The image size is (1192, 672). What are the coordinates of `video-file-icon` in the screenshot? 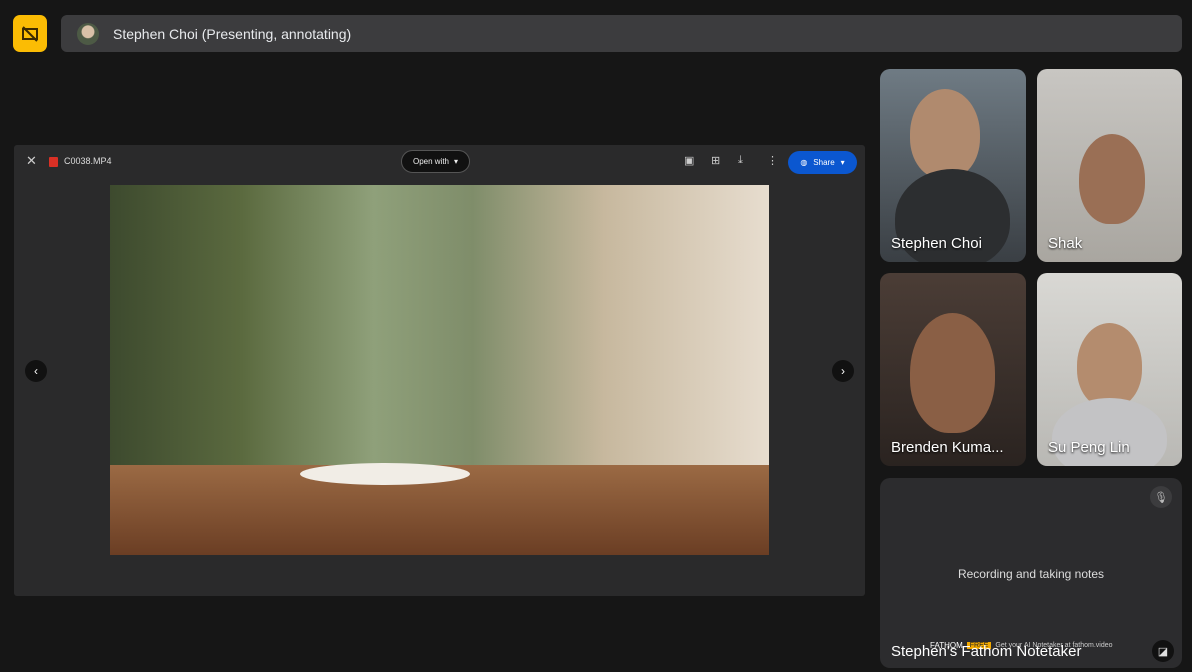 It's located at (53, 162).